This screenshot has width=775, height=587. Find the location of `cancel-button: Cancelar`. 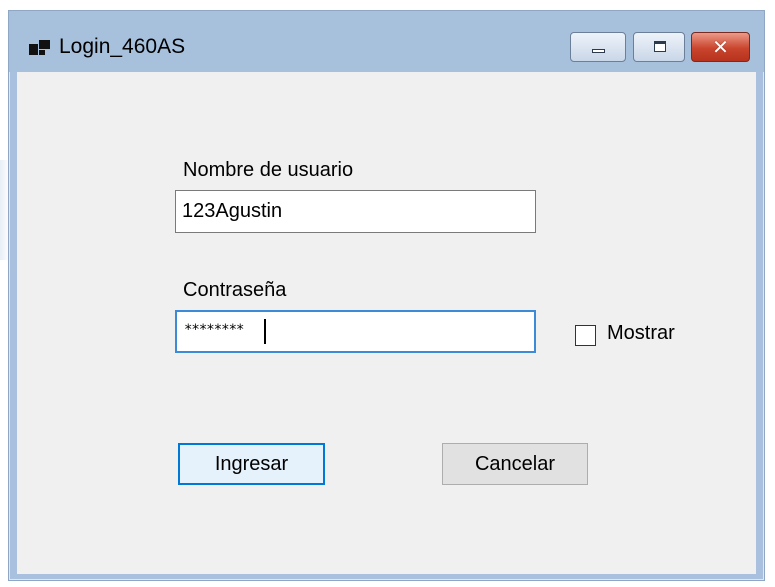

cancel-button: Cancelar is located at coordinates (515, 464).